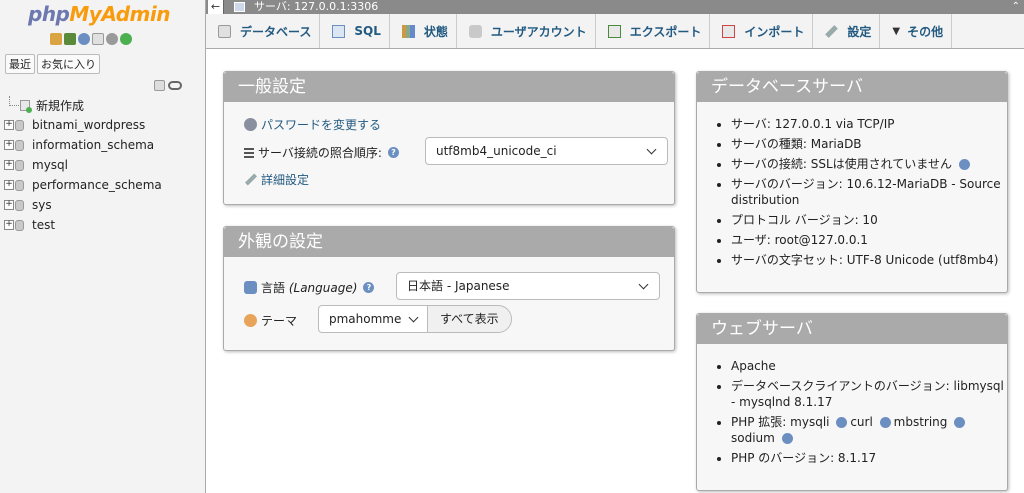 This screenshot has width=1024, height=493. I want to click on language-label: 言語 (Language), so click(309, 288).